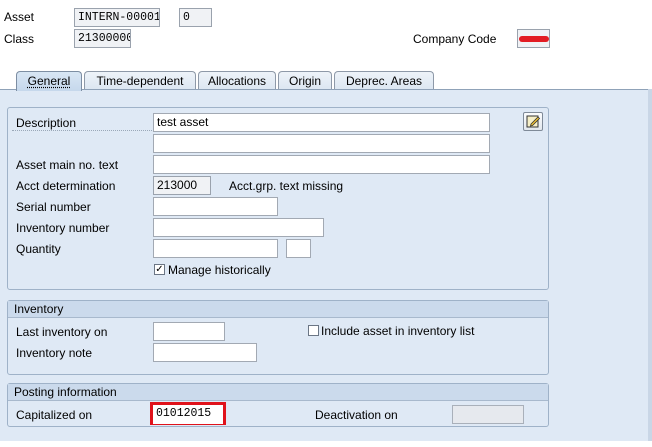 Image resolution: width=652 pixels, height=447 pixels. Describe the element at coordinates (54, 415) in the screenshot. I see `capitalized-on-label: Capitalized on` at that location.